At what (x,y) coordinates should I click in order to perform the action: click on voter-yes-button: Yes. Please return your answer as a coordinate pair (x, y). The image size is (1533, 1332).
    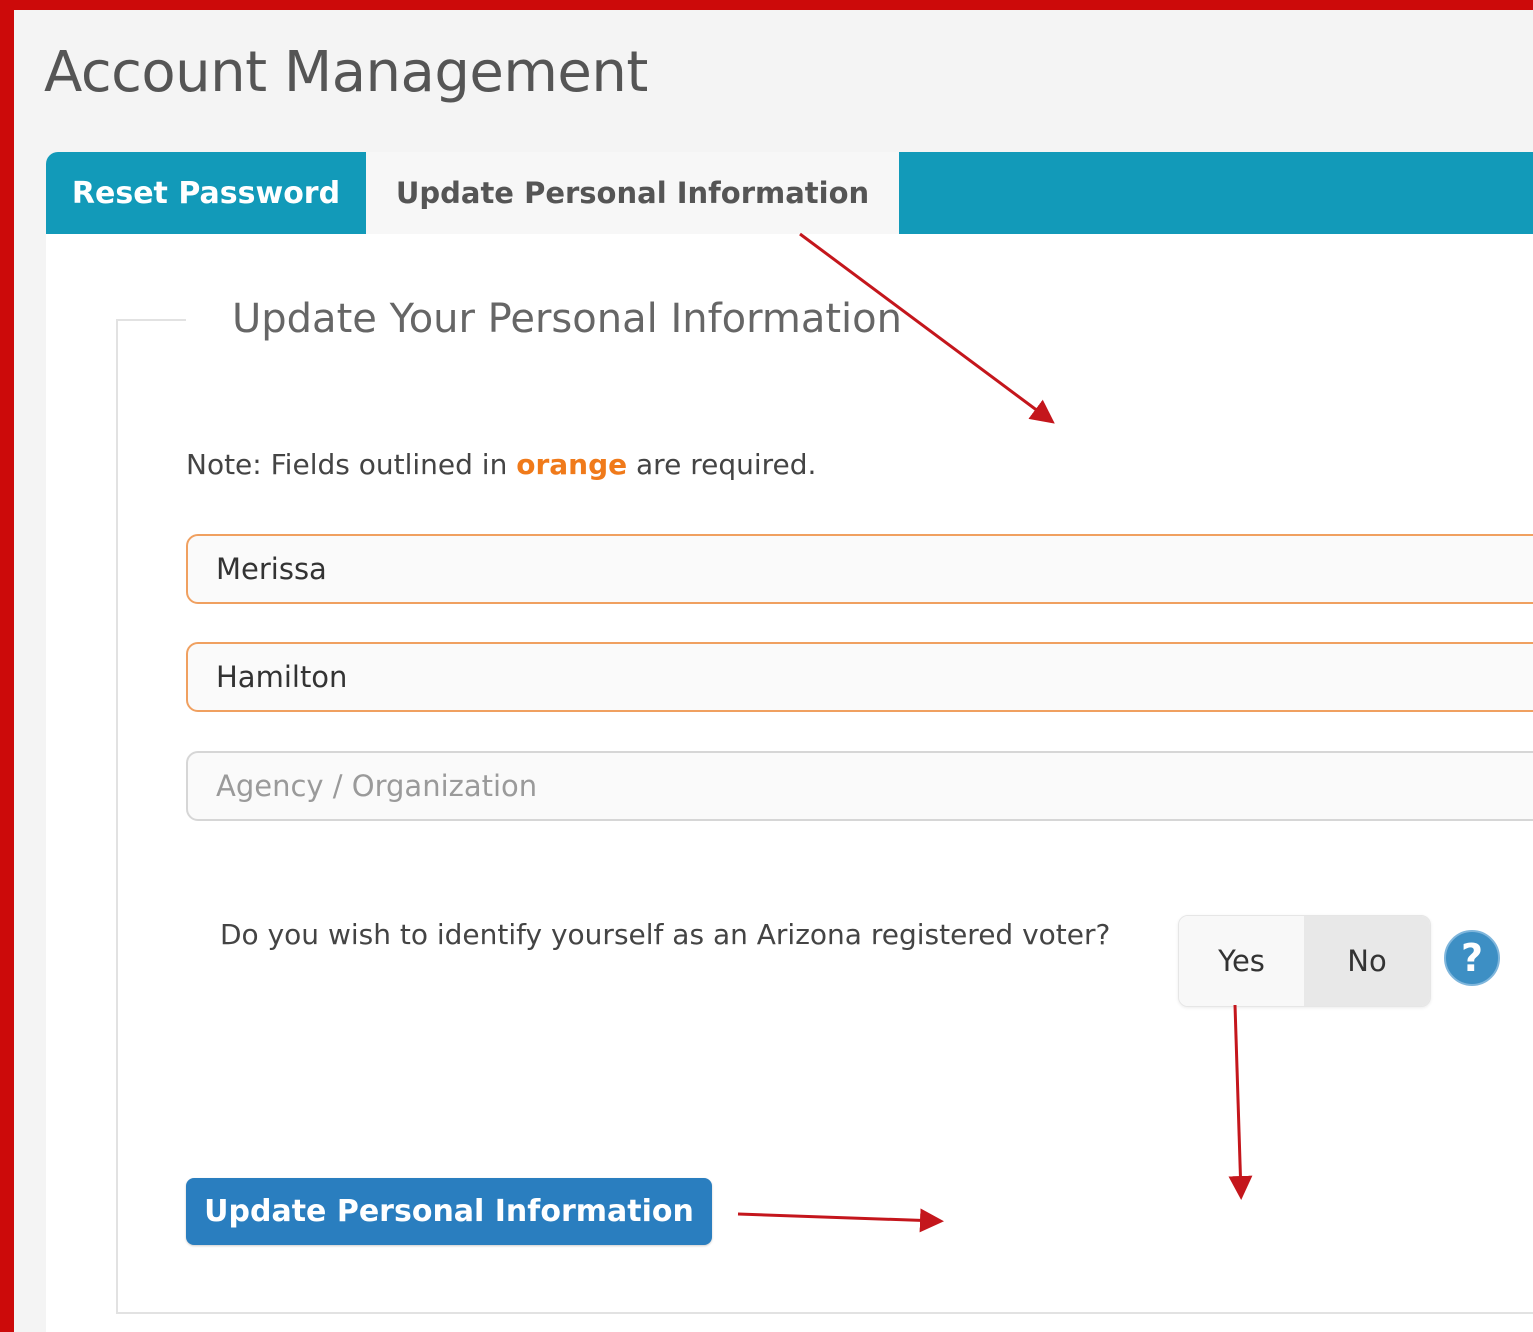
    Looking at the image, I should click on (1241, 961).